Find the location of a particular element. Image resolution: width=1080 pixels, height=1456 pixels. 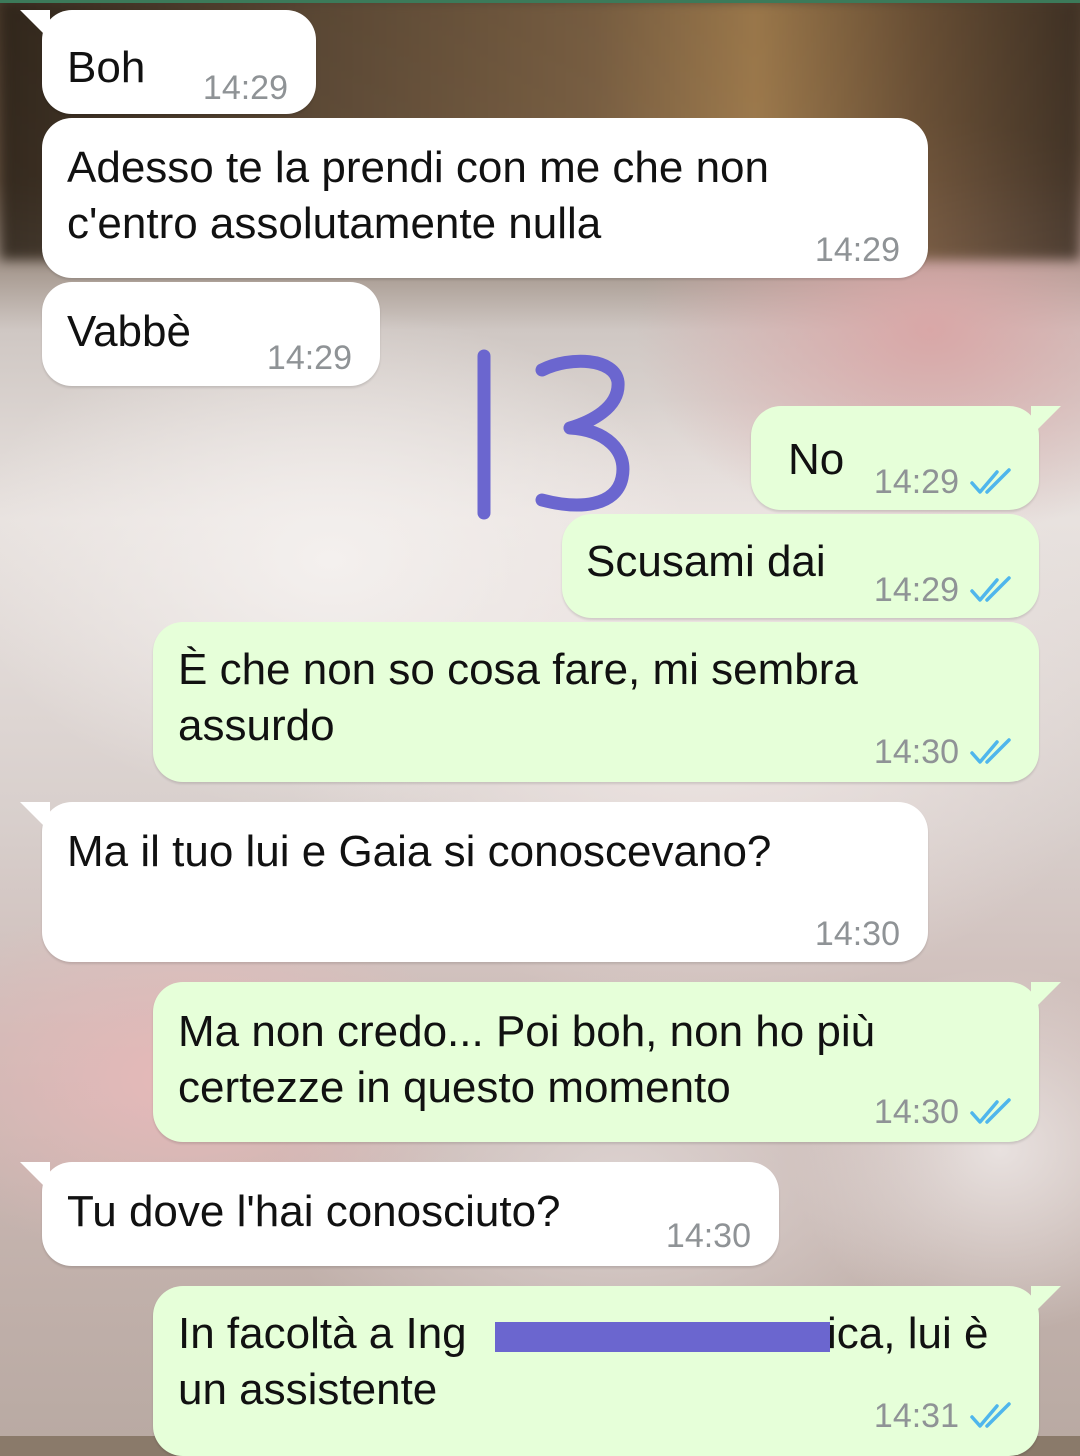

message-bubble-incoming: Tu dove l'hai conosciuto? 14:30 is located at coordinates (399, 1214).